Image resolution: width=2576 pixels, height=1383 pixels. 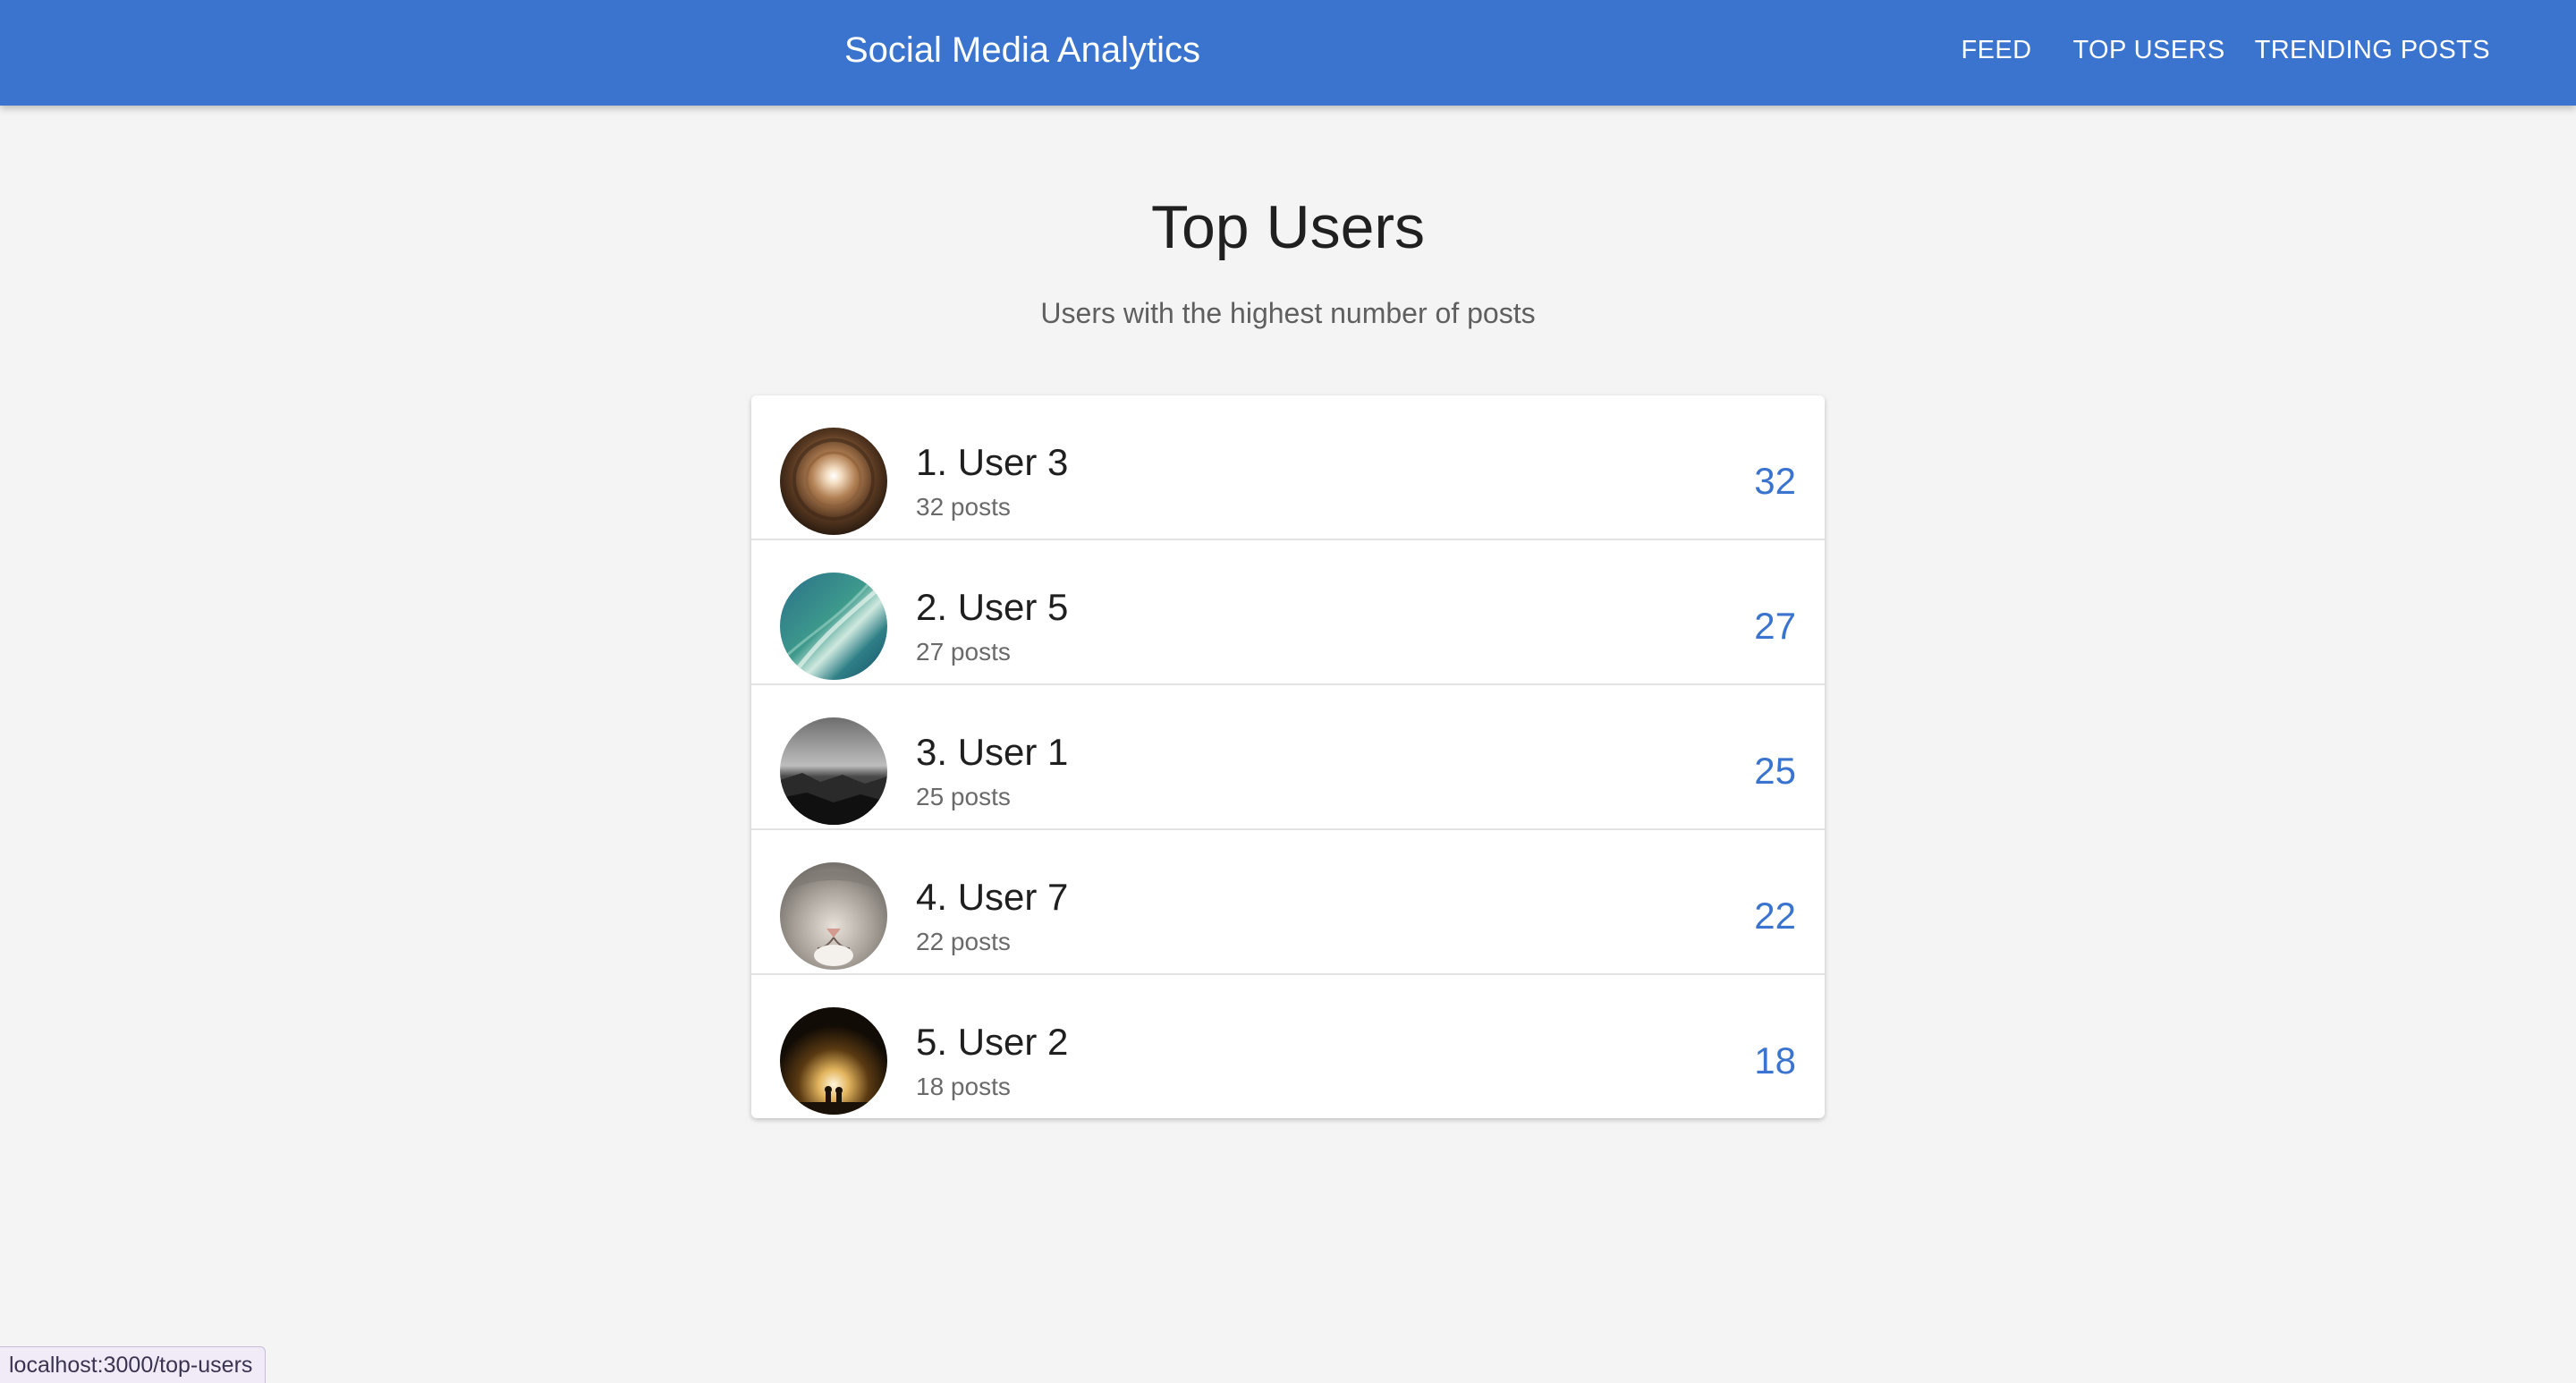 What do you see at coordinates (1288, 227) in the screenshot?
I see `page-title: Top Users` at bounding box center [1288, 227].